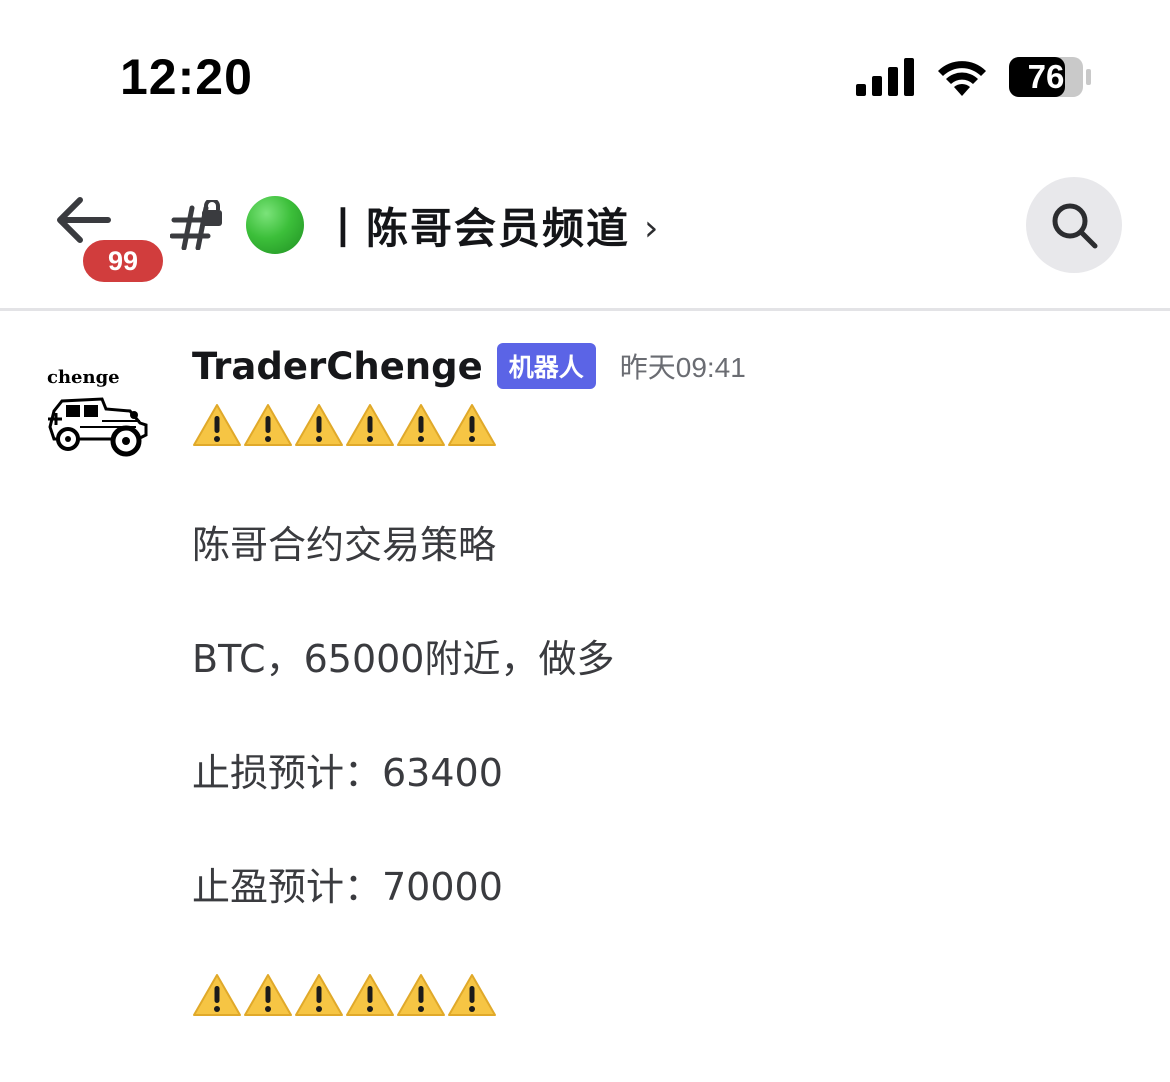 This screenshot has width=1170, height=1082. What do you see at coordinates (275, 225) in the screenshot?
I see `green-circle-emoji` at bounding box center [275, 225].